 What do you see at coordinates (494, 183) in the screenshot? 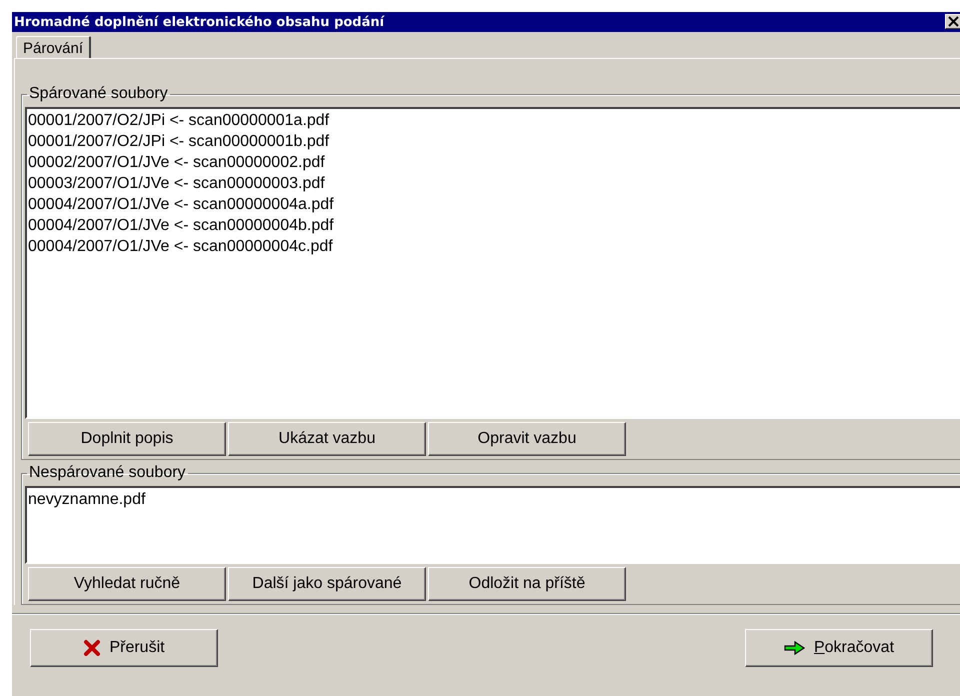
I see `list-item: 00003/2007/O1/JVe <- scan00000003.pdf` at bounding box center [494, 183].